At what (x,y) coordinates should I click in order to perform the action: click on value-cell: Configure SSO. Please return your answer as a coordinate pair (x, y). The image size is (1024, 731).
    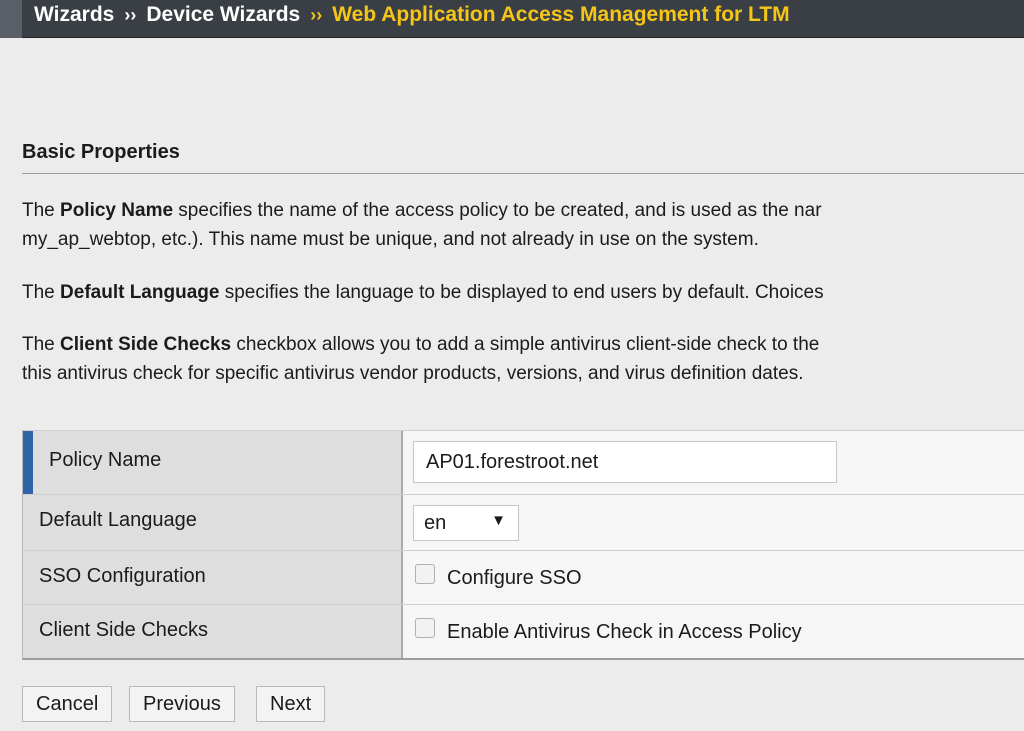
    Looking at the image, I should click on (713, 577).